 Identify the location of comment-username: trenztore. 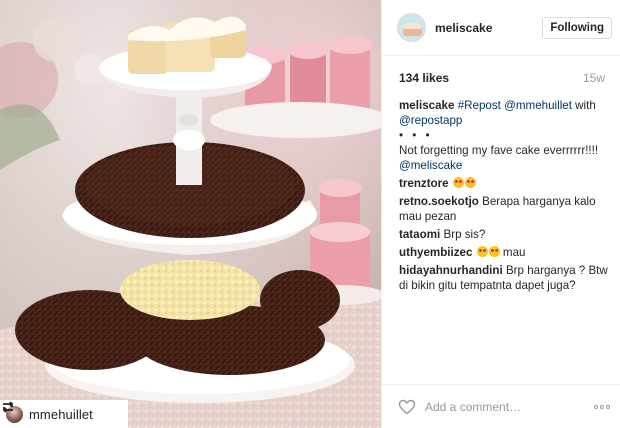
(424, 183).